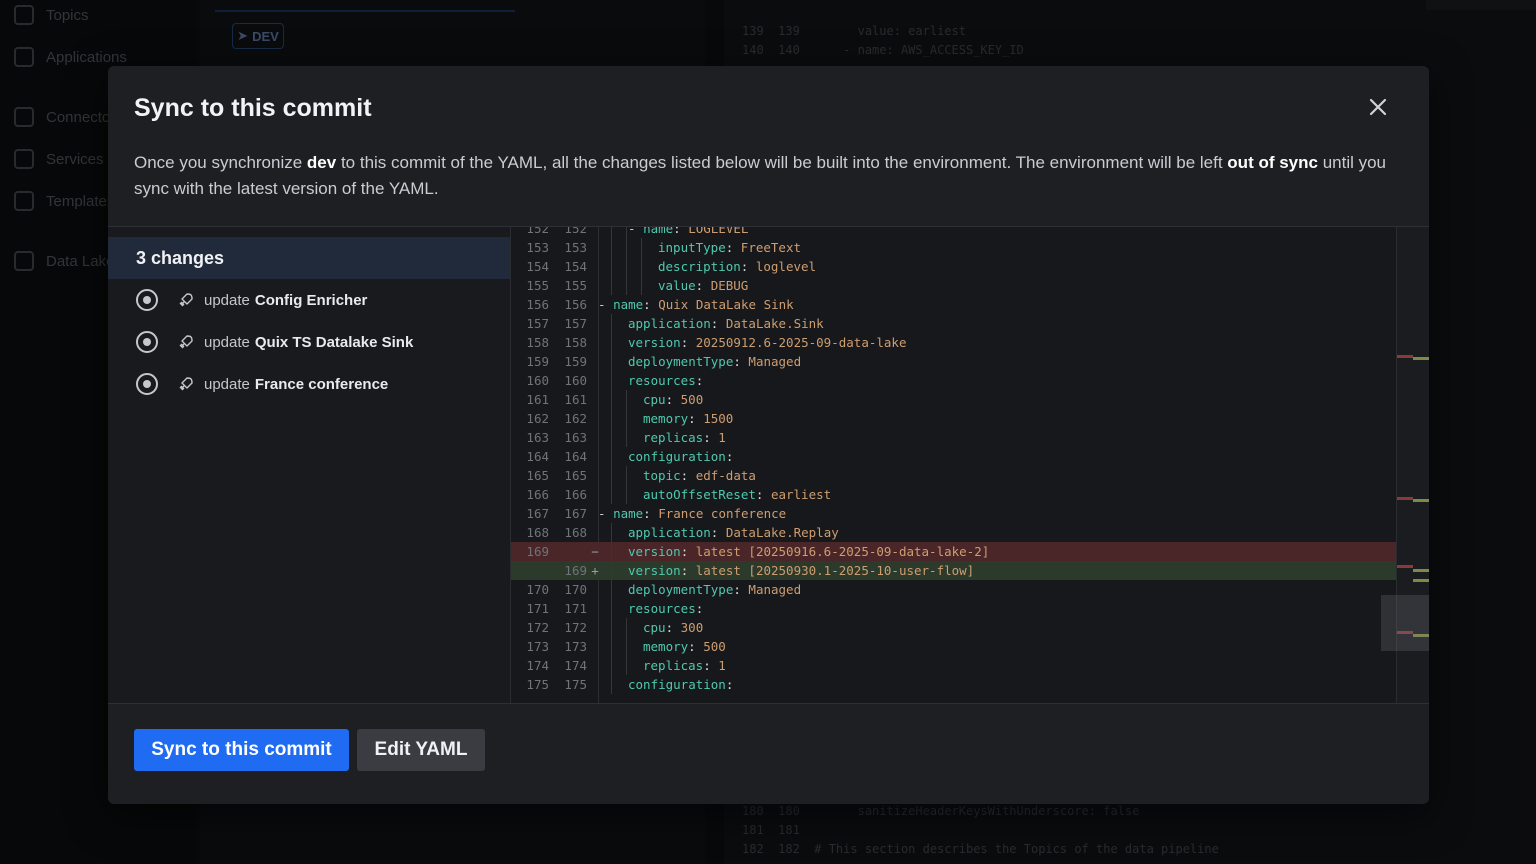 This screenshot has height=864, width=1536. I want to click on diff-row: 161 161 cpu: 500, so click(953, 399).